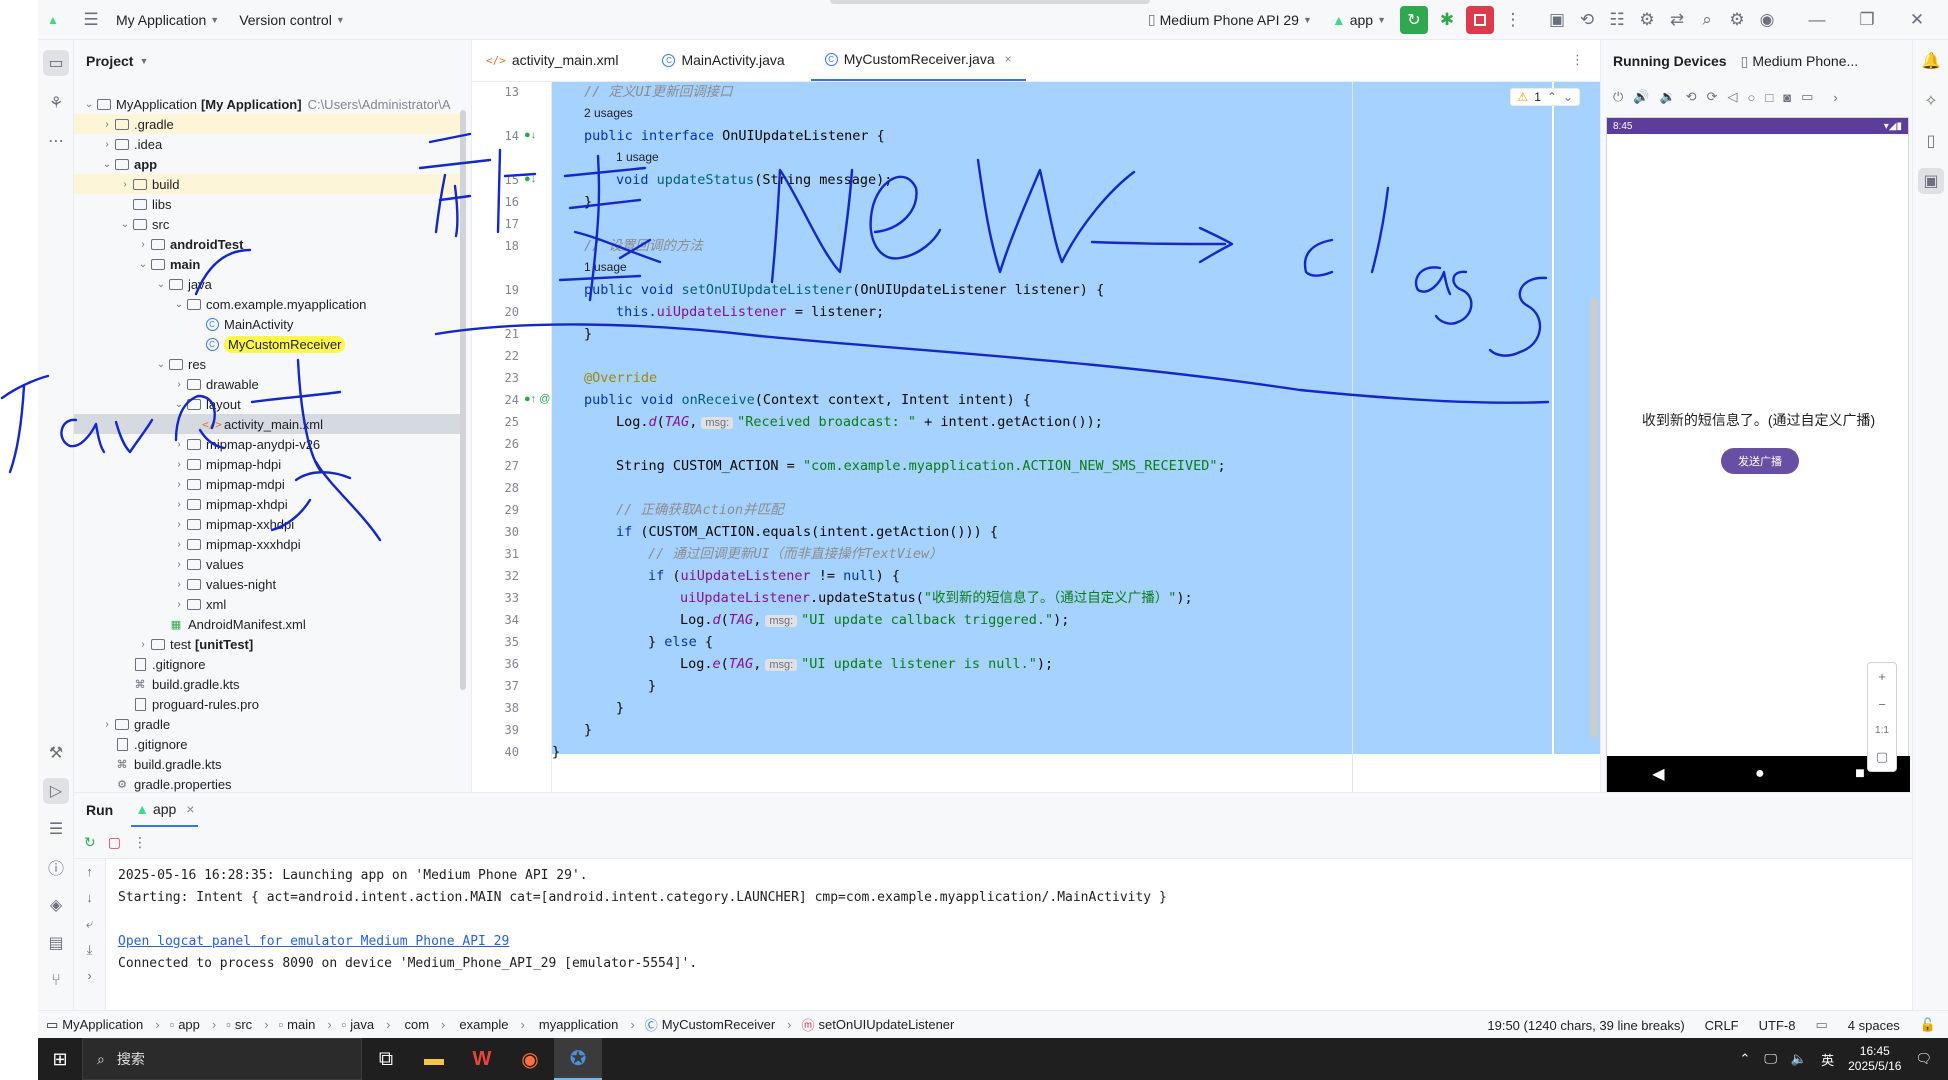 The image size is (1948, 1080). What do you see at coordinates (878, 1024) in the screenshot?
I see `breadcrumb-item: ⓜ setOnUIUpdateListener` at bounding box center [878, 1024].